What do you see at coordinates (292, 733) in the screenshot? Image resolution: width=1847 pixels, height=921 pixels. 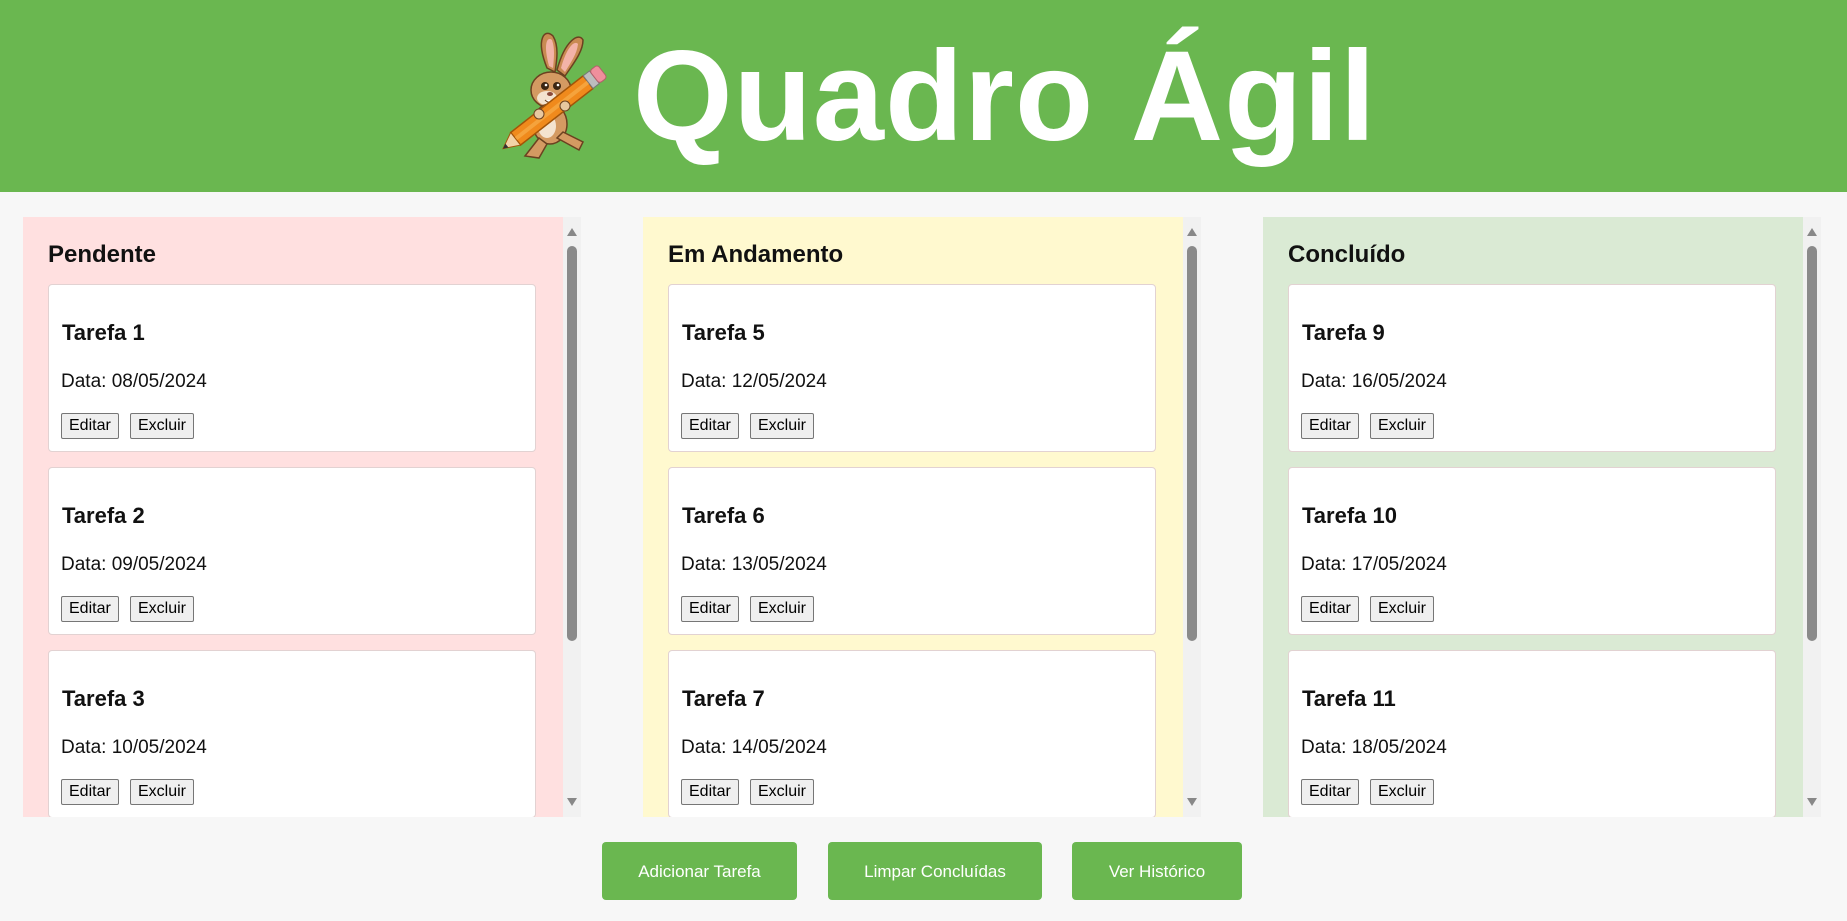 I see `task-card: Tarefa 3 Data: 10/05/2024 Editar Excluir` at bounding box center [292, 733].